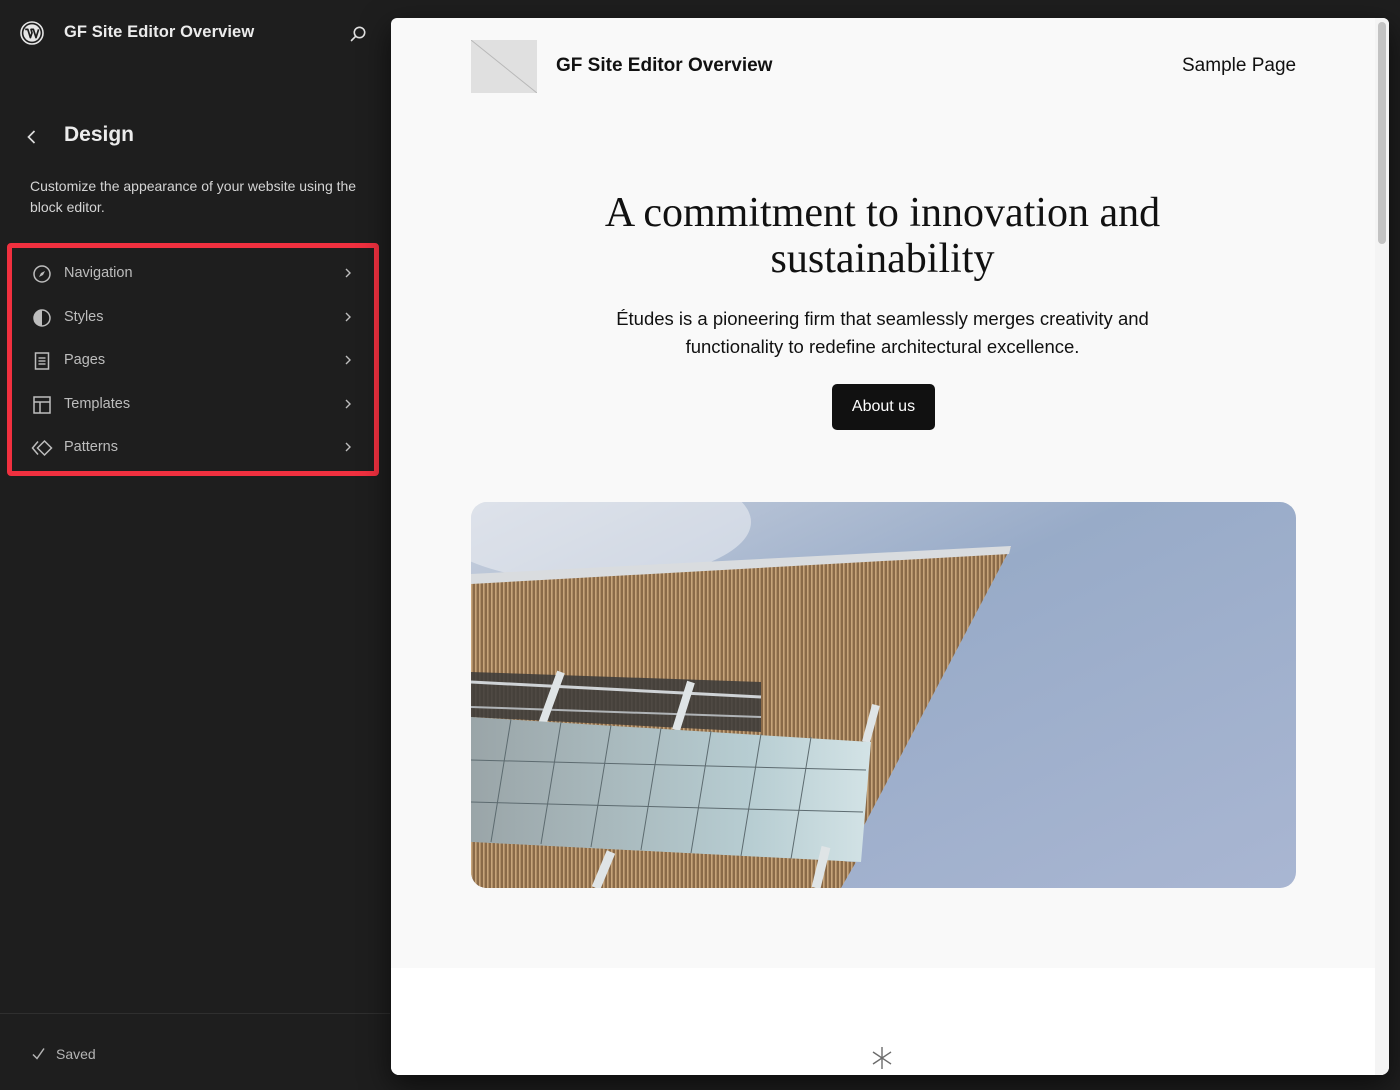 The height and width of the screenshot is (1090, 1400). Describe the element at coordinates (84, 316) in the screenshot. I see `sidebar-item-label: Styles` at that location.